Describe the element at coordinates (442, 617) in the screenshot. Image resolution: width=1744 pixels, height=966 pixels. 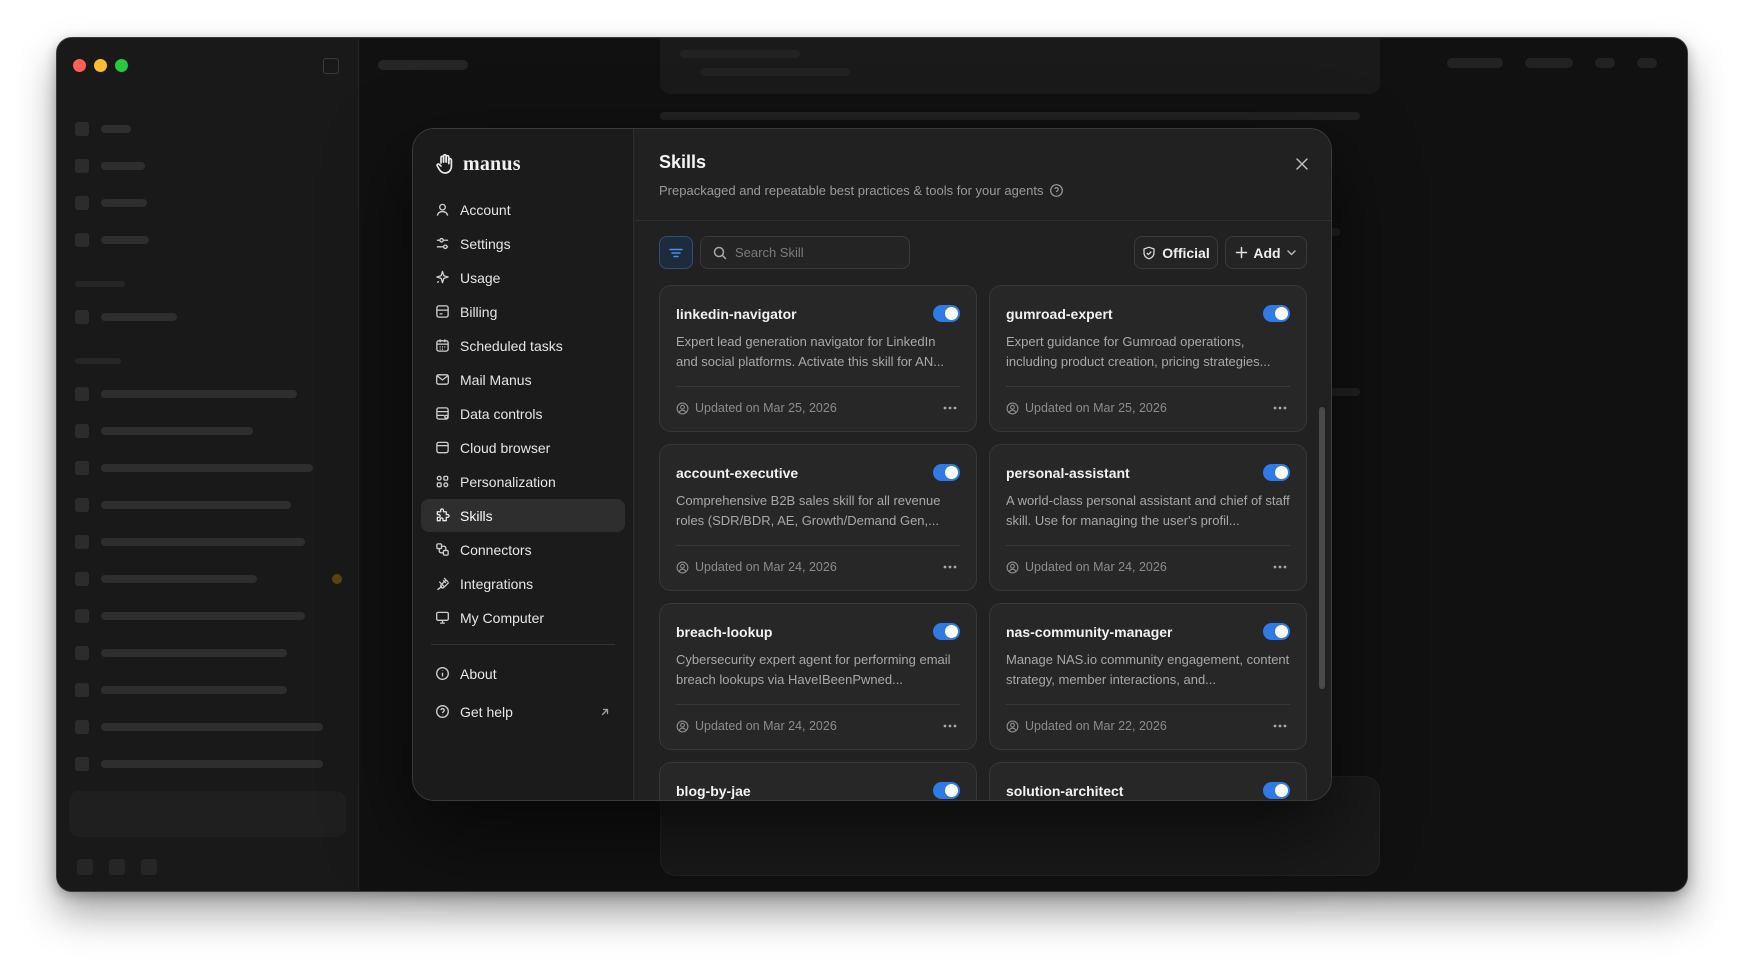
I see `monitor-icon` at that location.